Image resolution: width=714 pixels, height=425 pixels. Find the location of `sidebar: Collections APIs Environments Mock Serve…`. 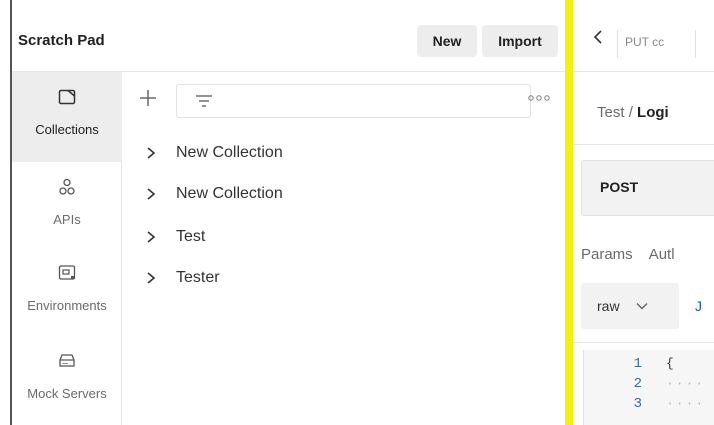

sidebar: Collections APIs Environments Mock Serve… is located at coordinates (67, 248).